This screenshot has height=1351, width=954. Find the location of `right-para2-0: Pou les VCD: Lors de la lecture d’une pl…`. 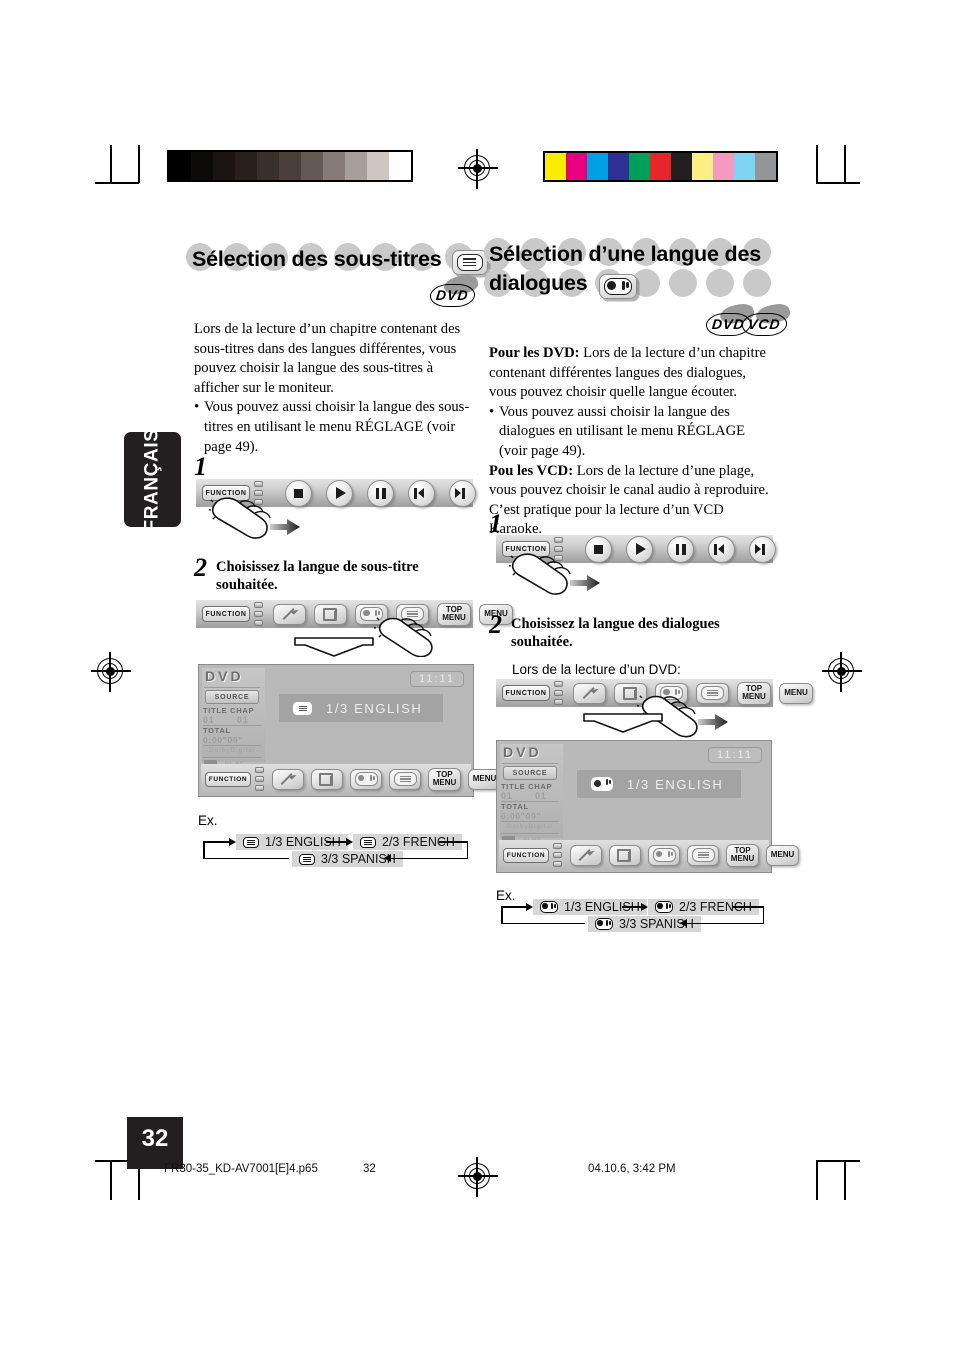

right-para2-0: Pou les VCD: Lors de la lecture d’une pl… is located at coordinates (633, 472).